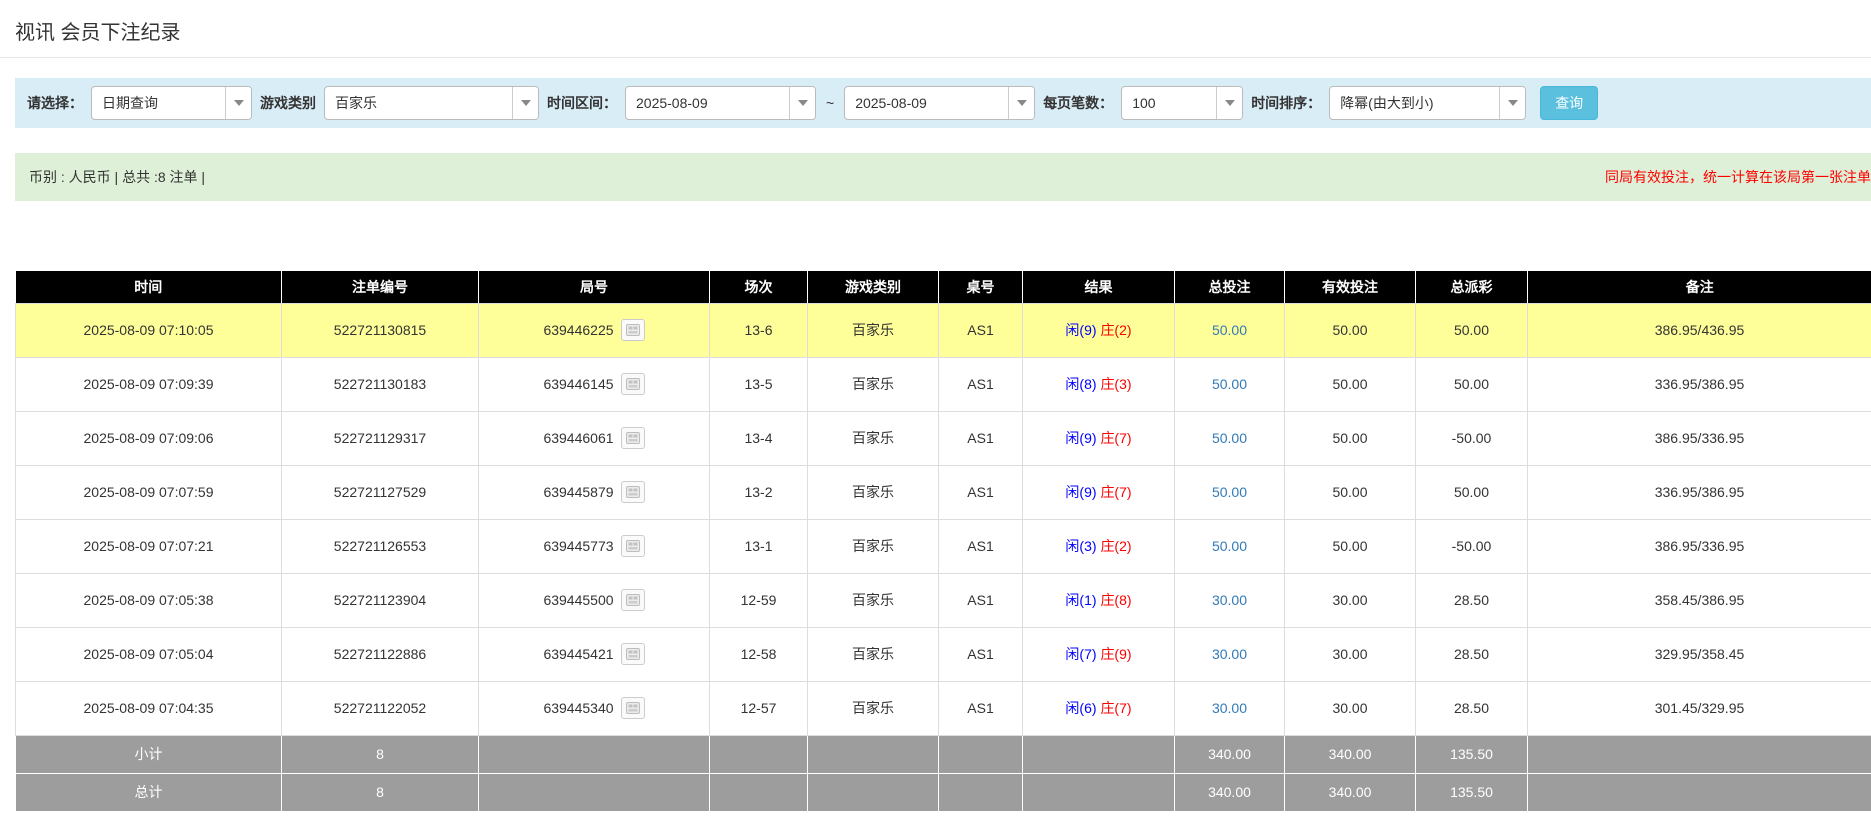  What do you see at coordinates (594, 438) in the screenshot?
I see `round-cell: 639446061` at bounding box center [594, 438].